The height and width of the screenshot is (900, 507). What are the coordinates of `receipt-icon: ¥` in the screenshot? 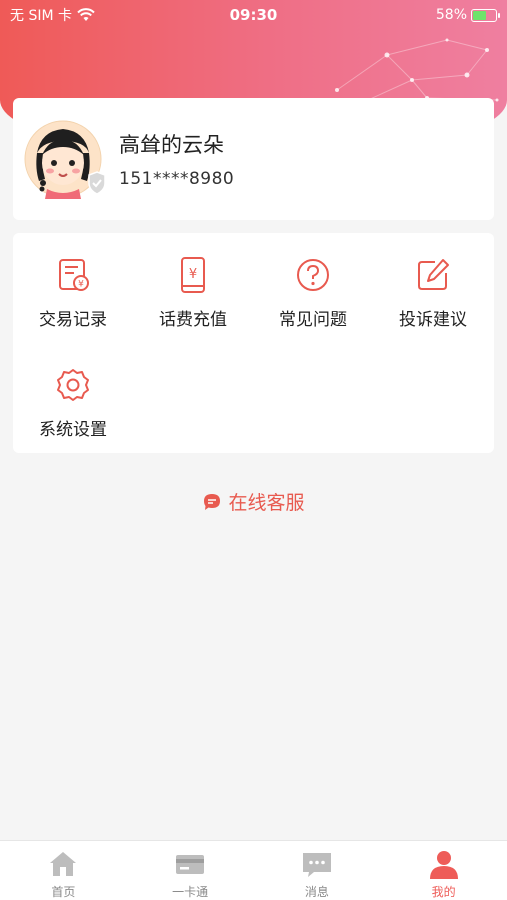 It's located at (74, 275).